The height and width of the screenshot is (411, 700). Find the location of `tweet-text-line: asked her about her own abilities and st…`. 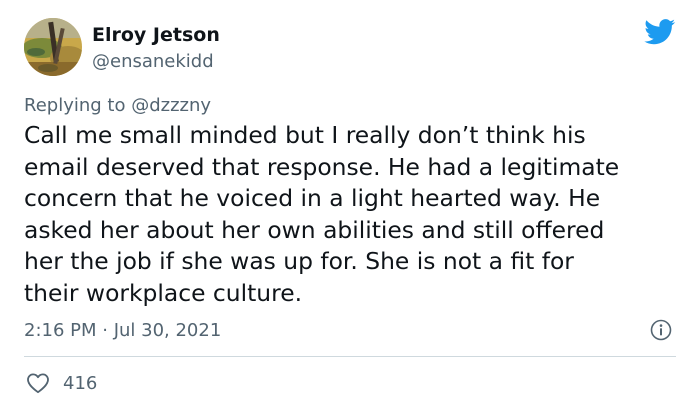

tweet-text-line: asked her about her own abilities and st… is located at coordinates (314, 229).